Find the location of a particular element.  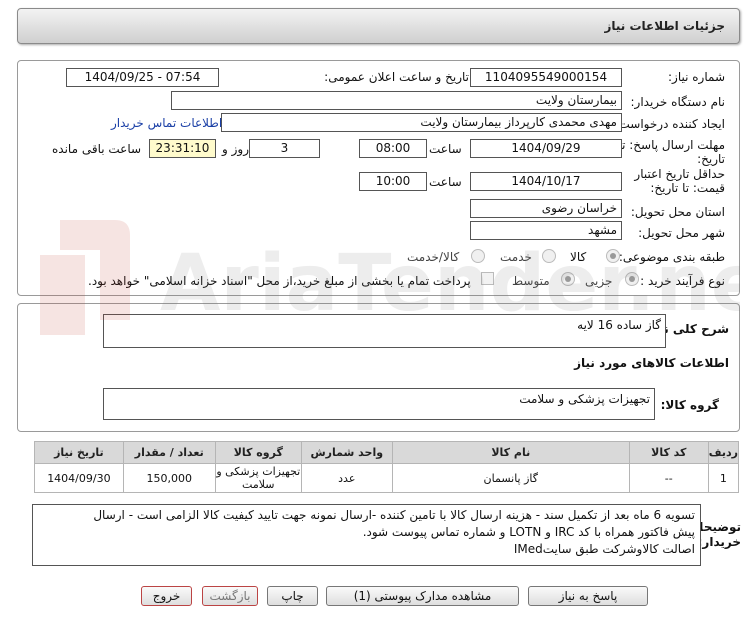

province-field: خراسان رضوی is located at coordinates (546, 208).